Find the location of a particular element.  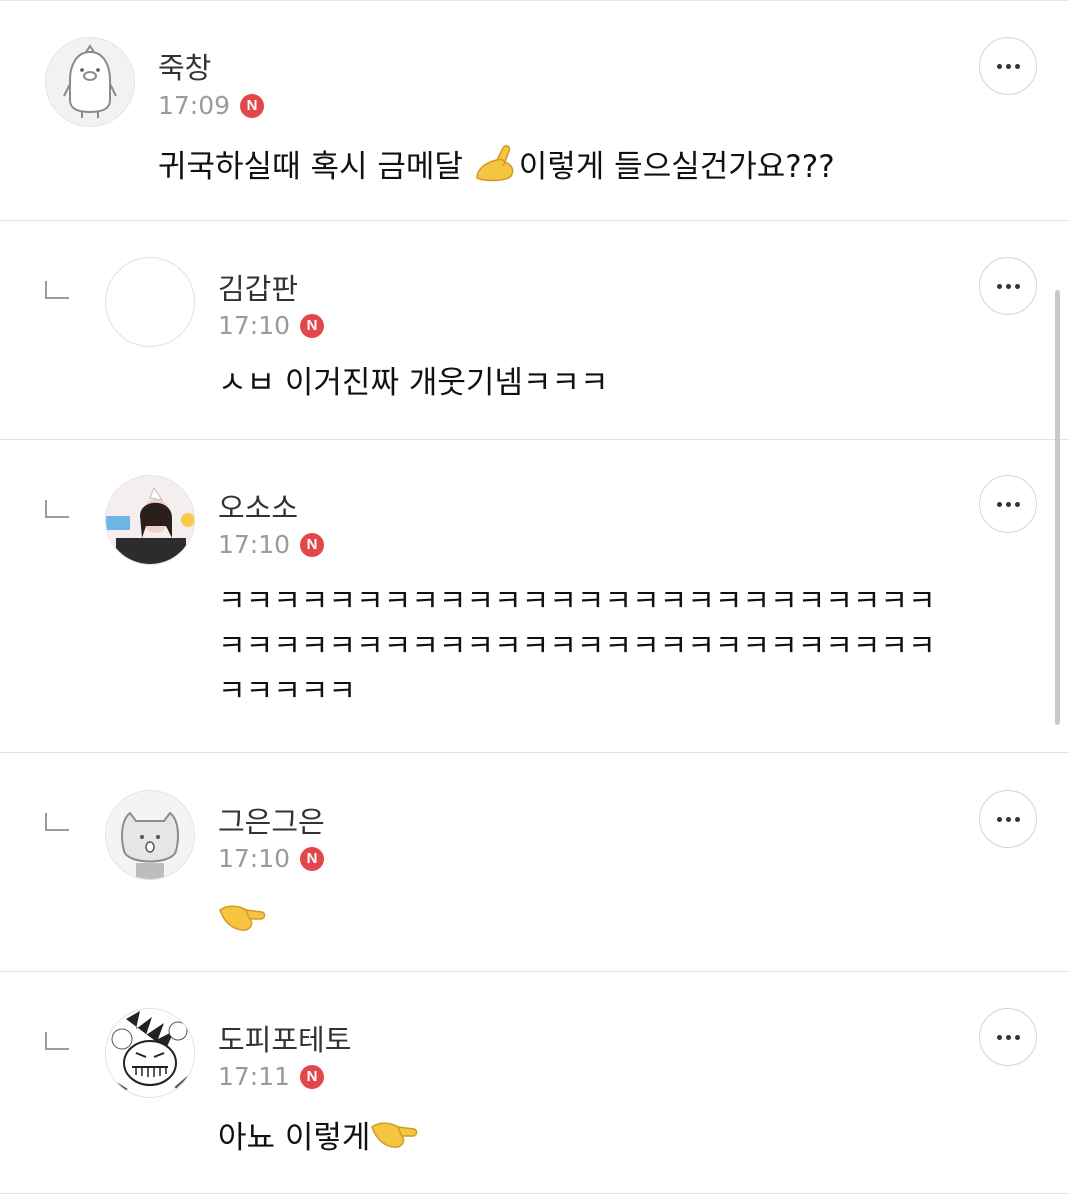

cat-avatar-icon is located at coordinates (150, 835).